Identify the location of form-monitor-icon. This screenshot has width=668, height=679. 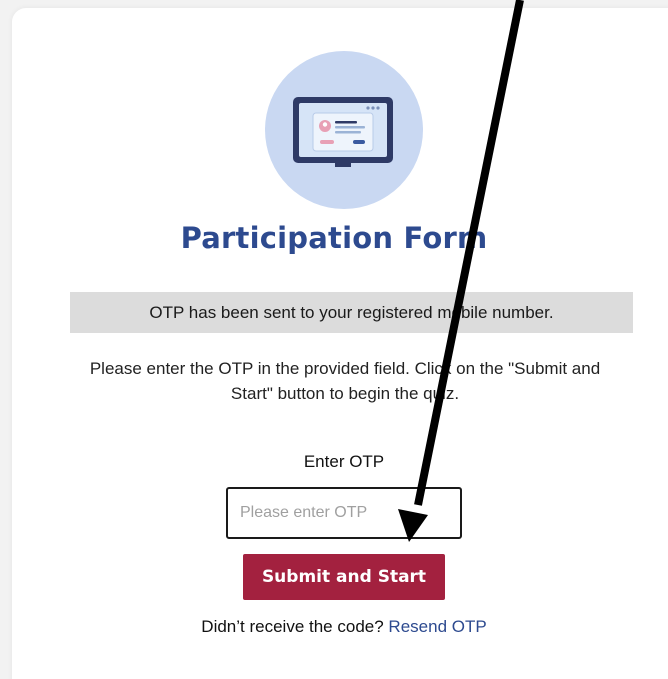
(344, 130).